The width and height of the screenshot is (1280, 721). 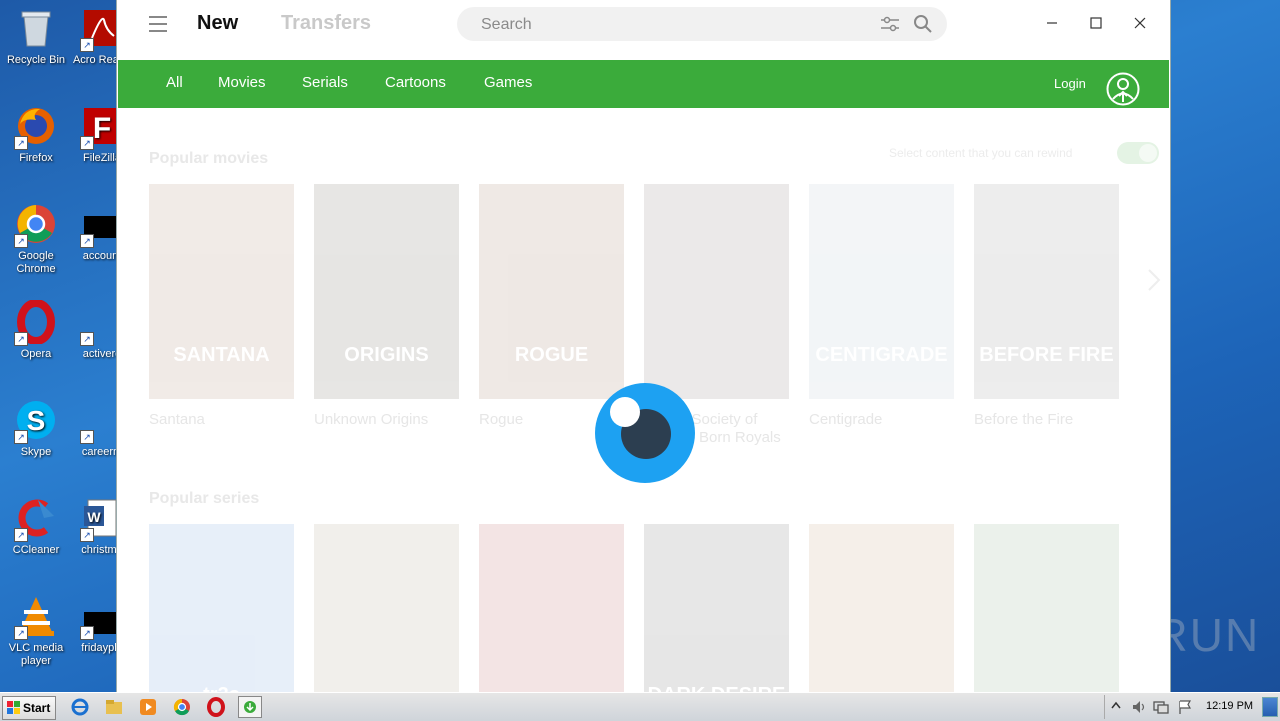 I want to click on volume-icon, so click(x=1139, y=707).